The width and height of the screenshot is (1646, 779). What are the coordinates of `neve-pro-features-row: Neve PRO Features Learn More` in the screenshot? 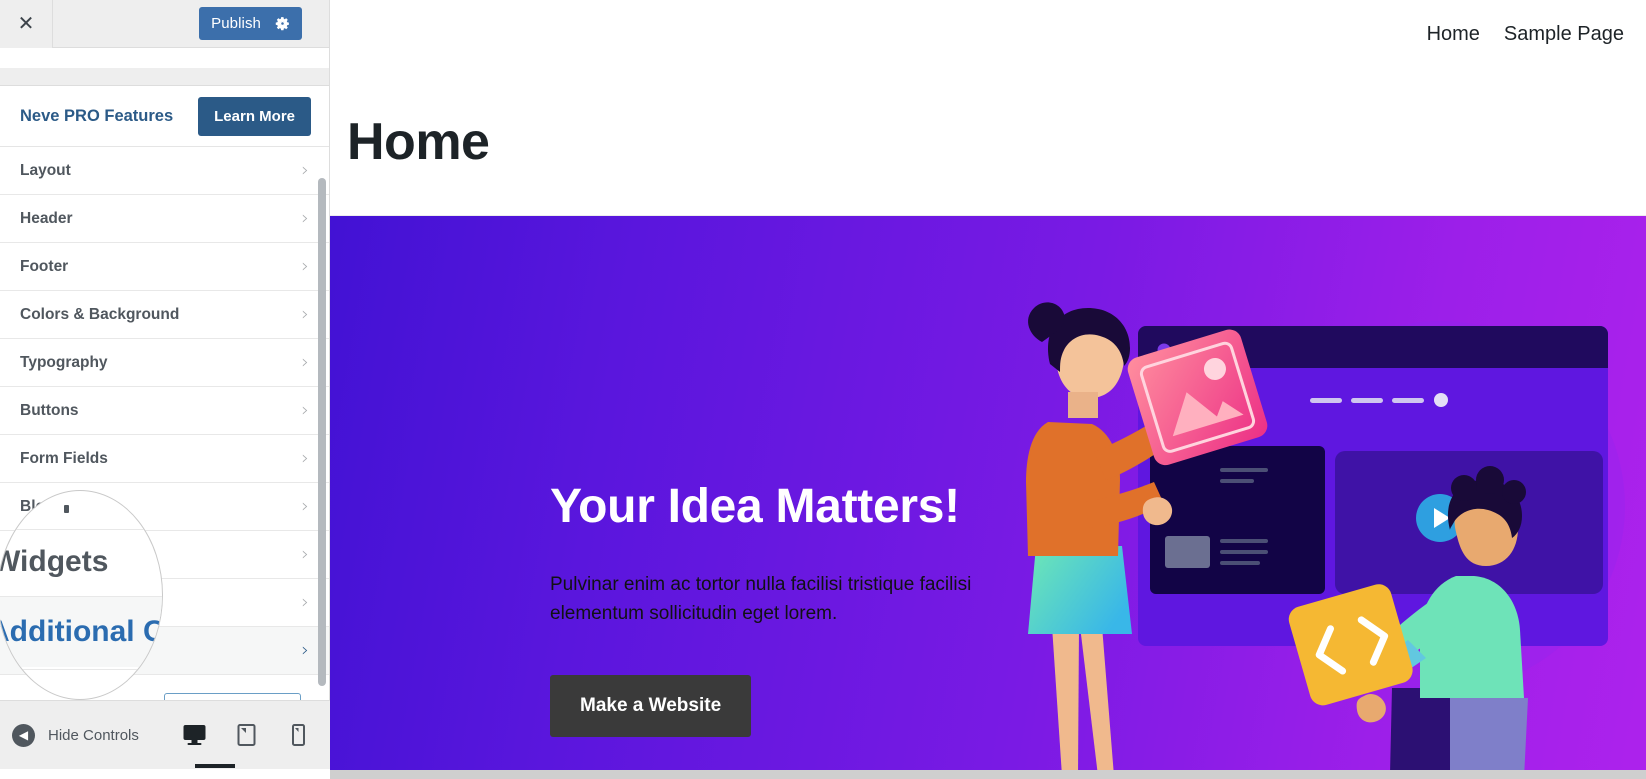 It's located at (164, 116).